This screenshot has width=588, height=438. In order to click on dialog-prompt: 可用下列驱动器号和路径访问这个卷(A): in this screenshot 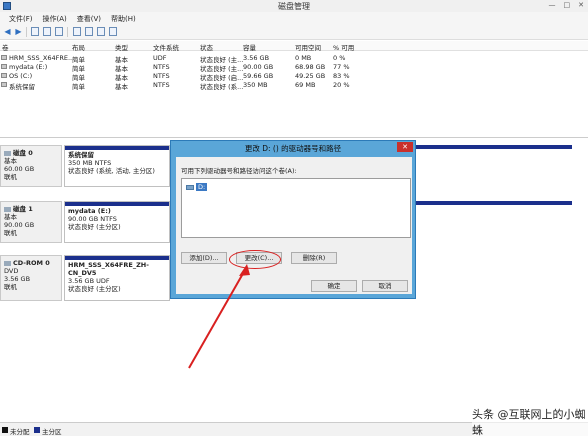, I will do `click(239, 171)`.